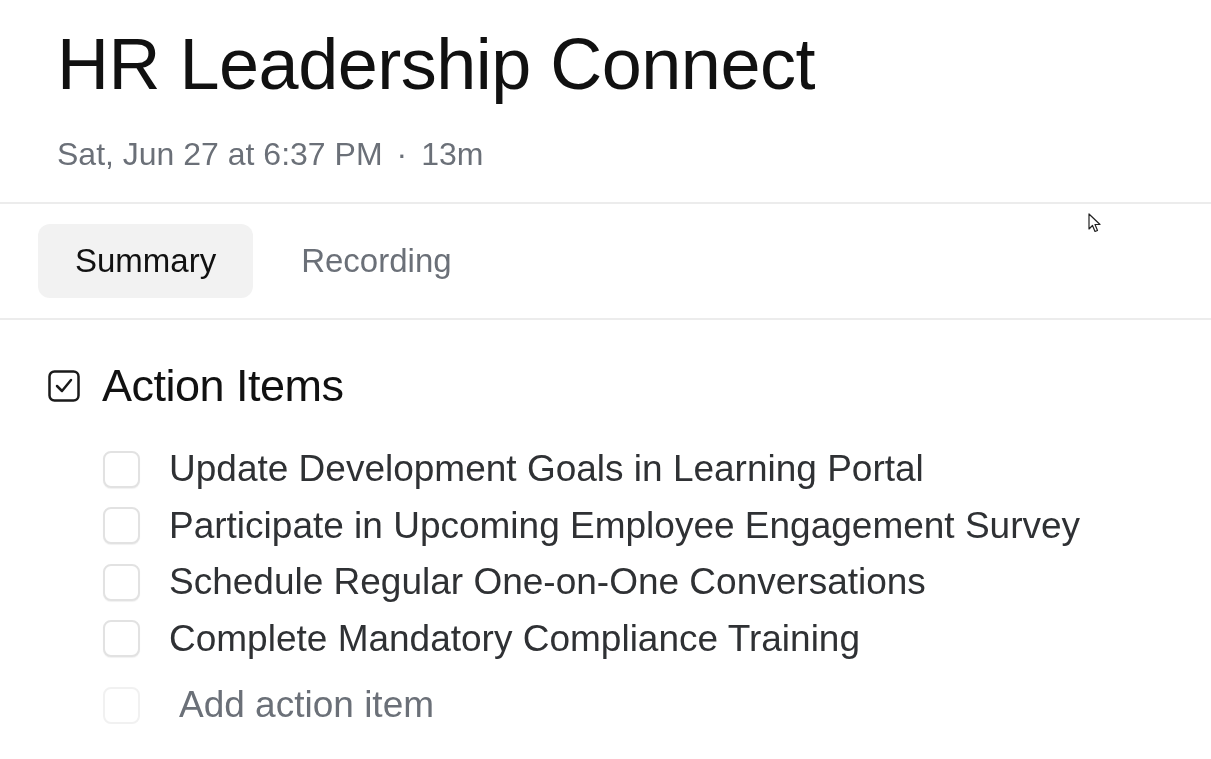 The width and height of the screenshot is (1211, 759). Describe the element at coordinates (1095, 223) in the screenshot. I see `mouse-pointer-icon` at that location.